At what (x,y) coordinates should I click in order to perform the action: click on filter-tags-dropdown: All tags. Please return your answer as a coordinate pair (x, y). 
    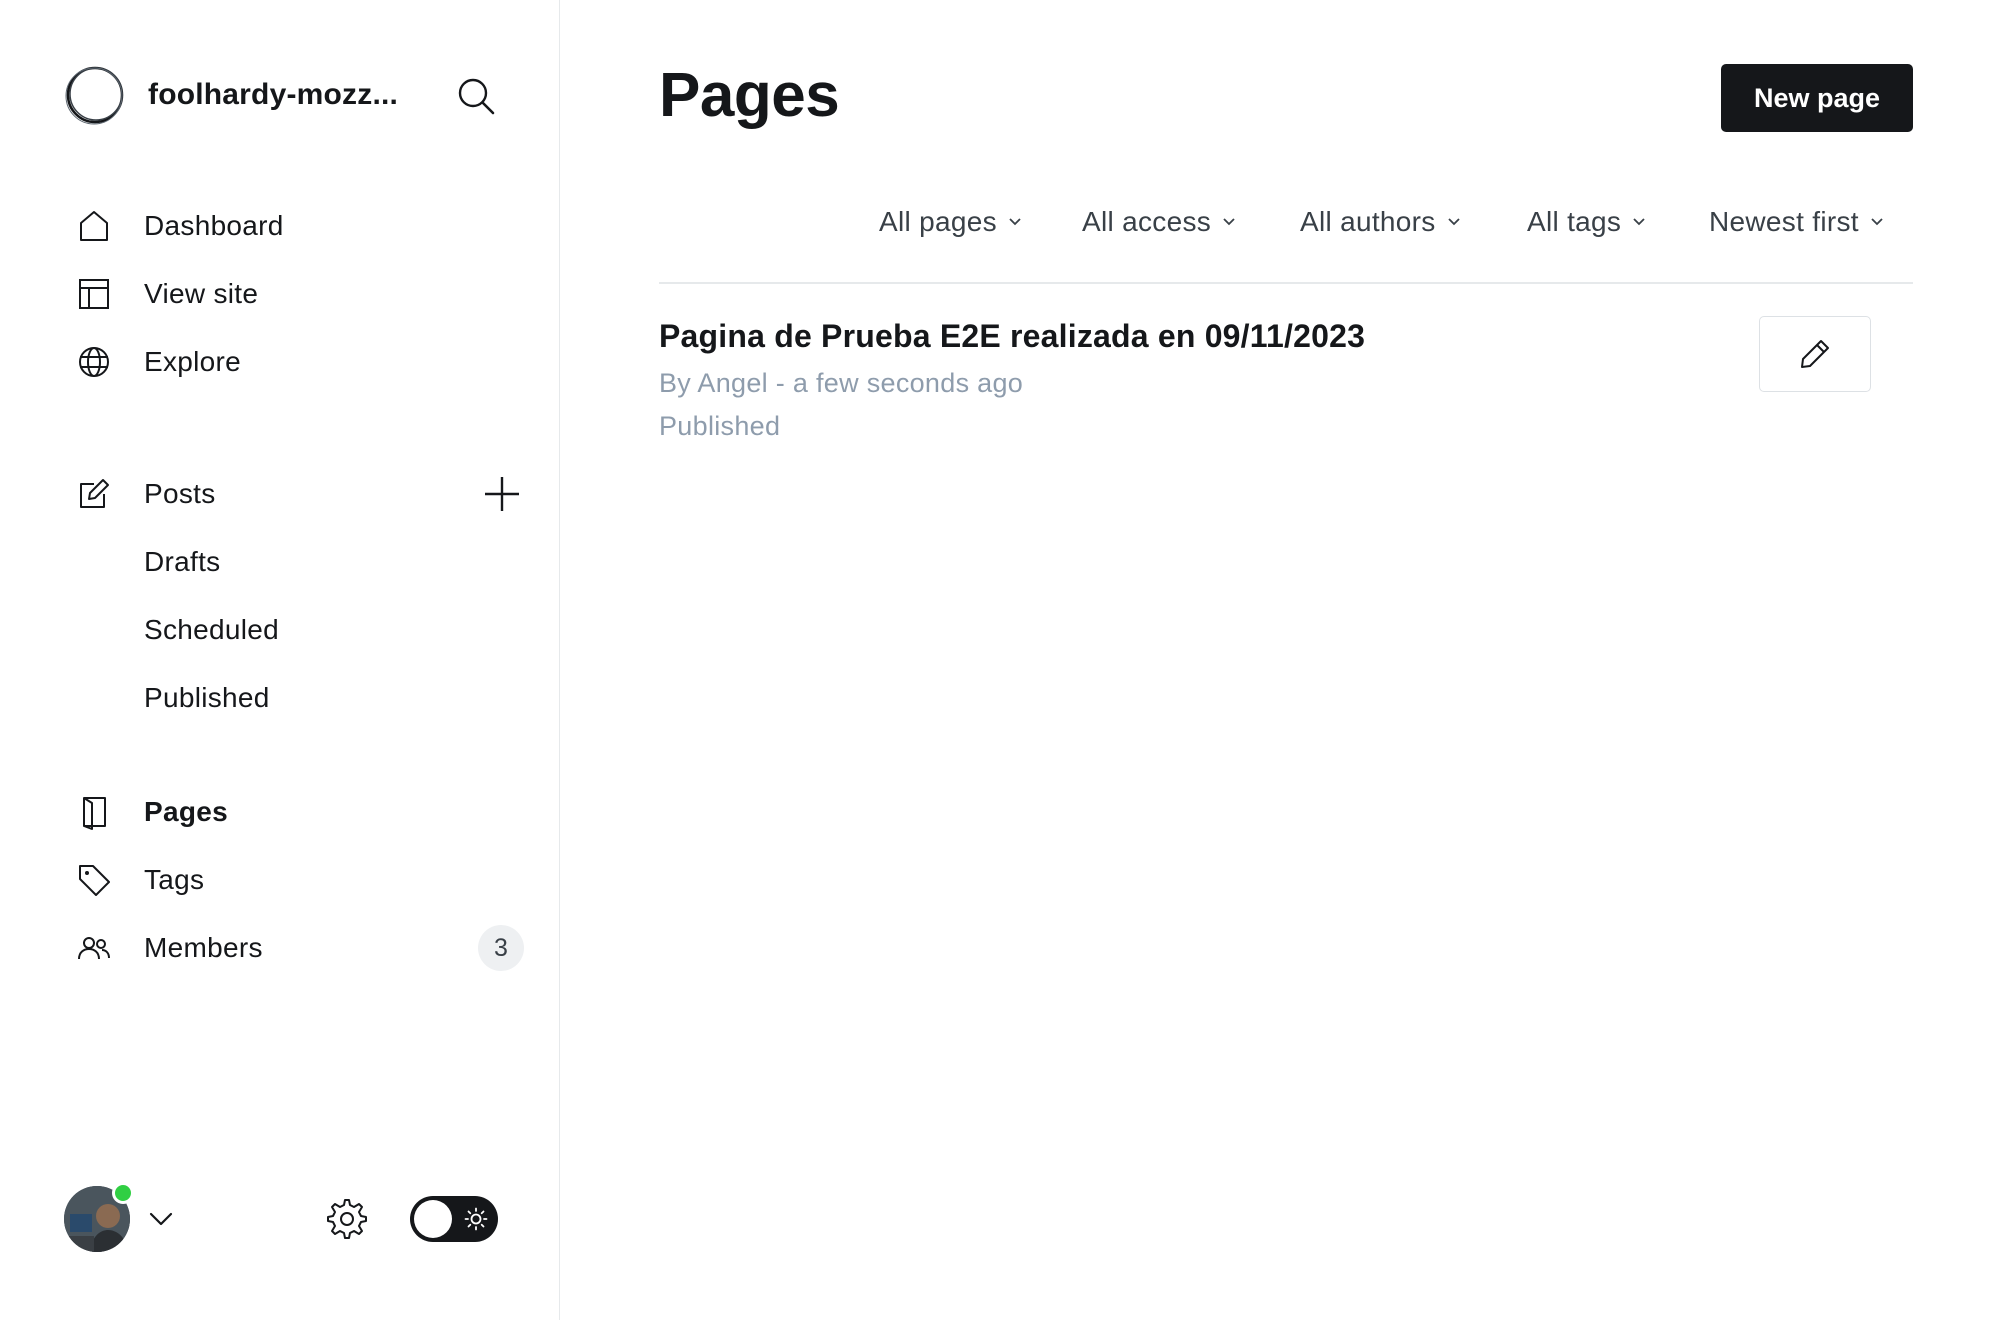
    Looking at the image, I should click on (1587, 222).